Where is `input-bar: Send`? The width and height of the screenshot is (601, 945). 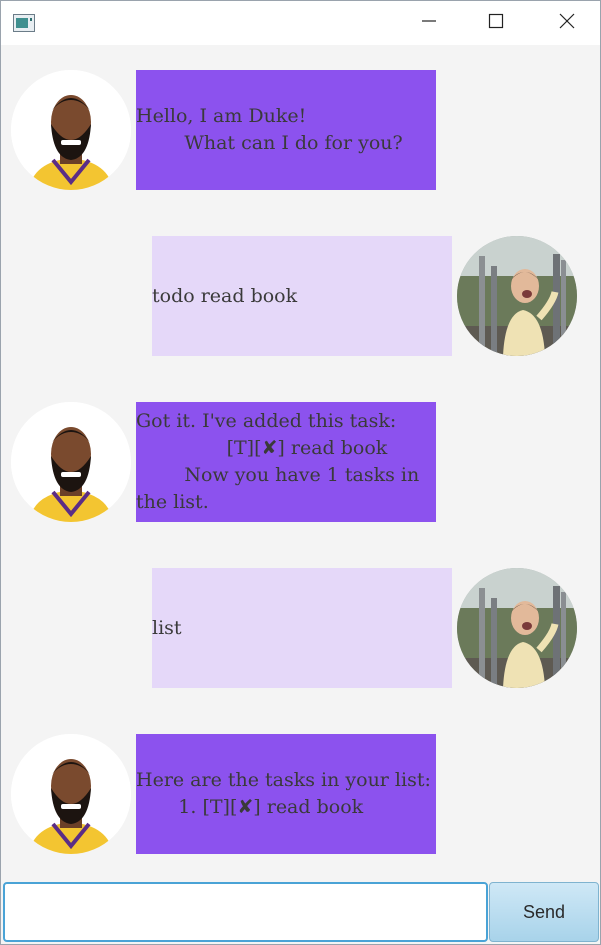
input-bar: Send is located at coordinates (300, 912).